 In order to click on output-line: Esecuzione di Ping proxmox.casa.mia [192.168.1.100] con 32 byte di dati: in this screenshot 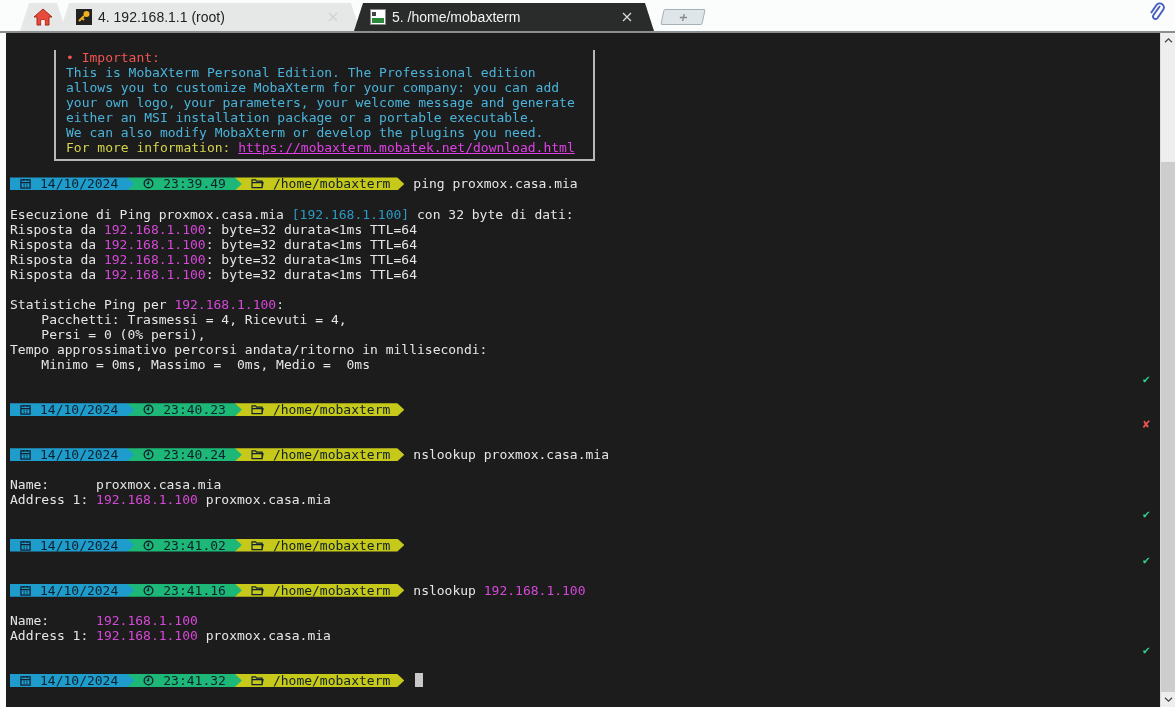, I will do `click(292, 214)`.